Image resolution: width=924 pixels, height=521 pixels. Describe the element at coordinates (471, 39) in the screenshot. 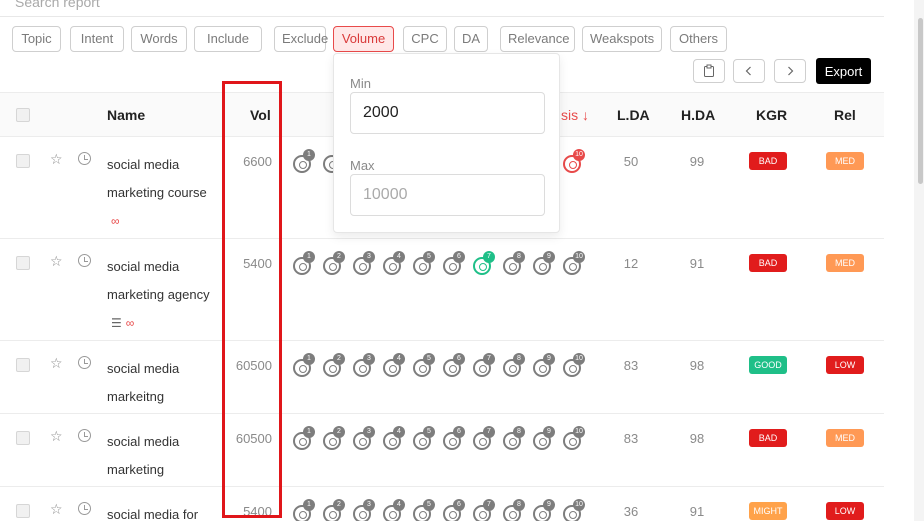

I see `filter-da: DA` at that location.